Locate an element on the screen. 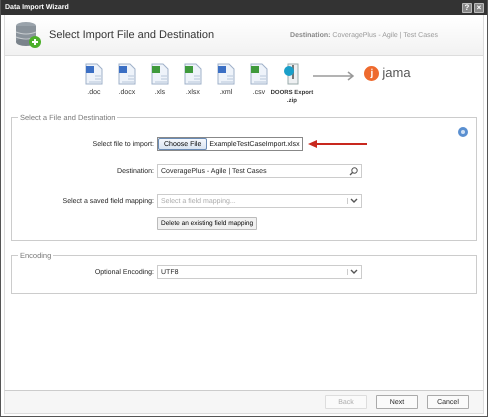 This screenshot has height=420, width=490. wizard-step-title: Select Import File and Destination is located at coordinates (131, 35).